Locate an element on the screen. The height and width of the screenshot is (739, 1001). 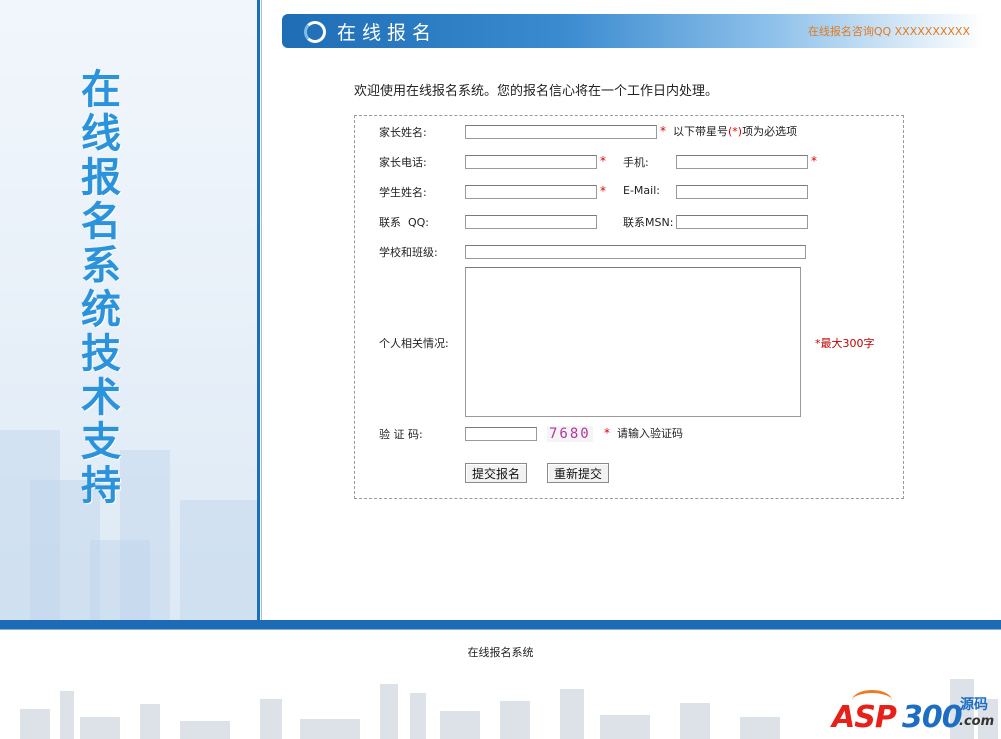
qq-input is located at coordinates (531, 222).